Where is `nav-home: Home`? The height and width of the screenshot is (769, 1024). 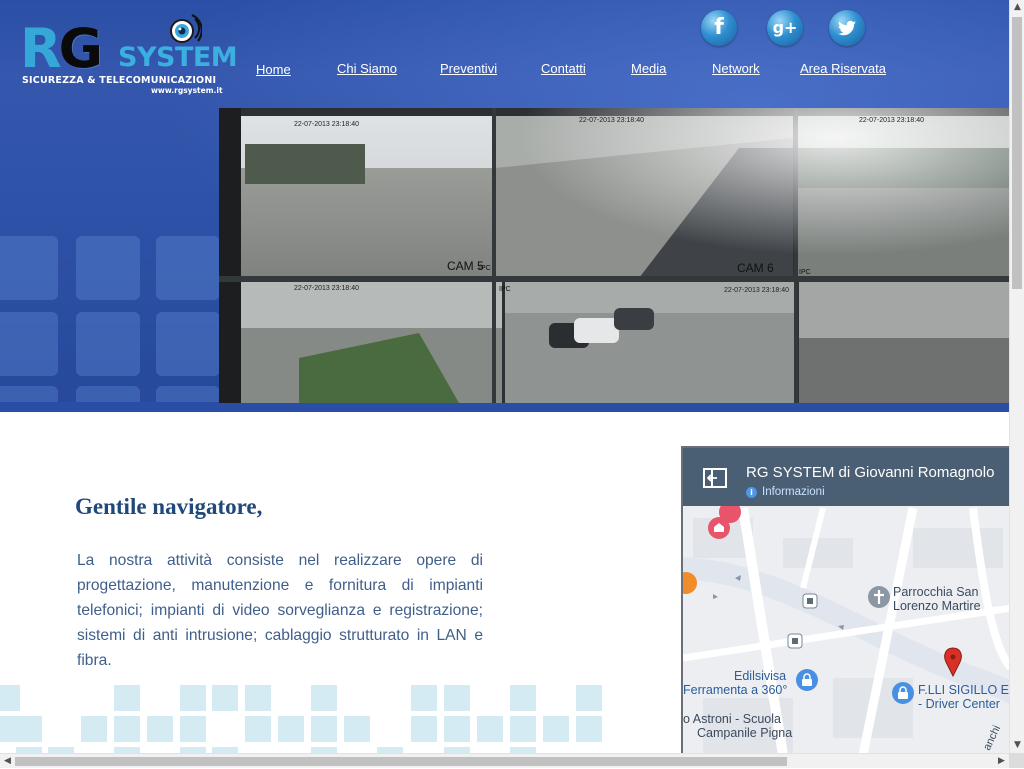
nav-home: Home is located at coordinates (273, 69).